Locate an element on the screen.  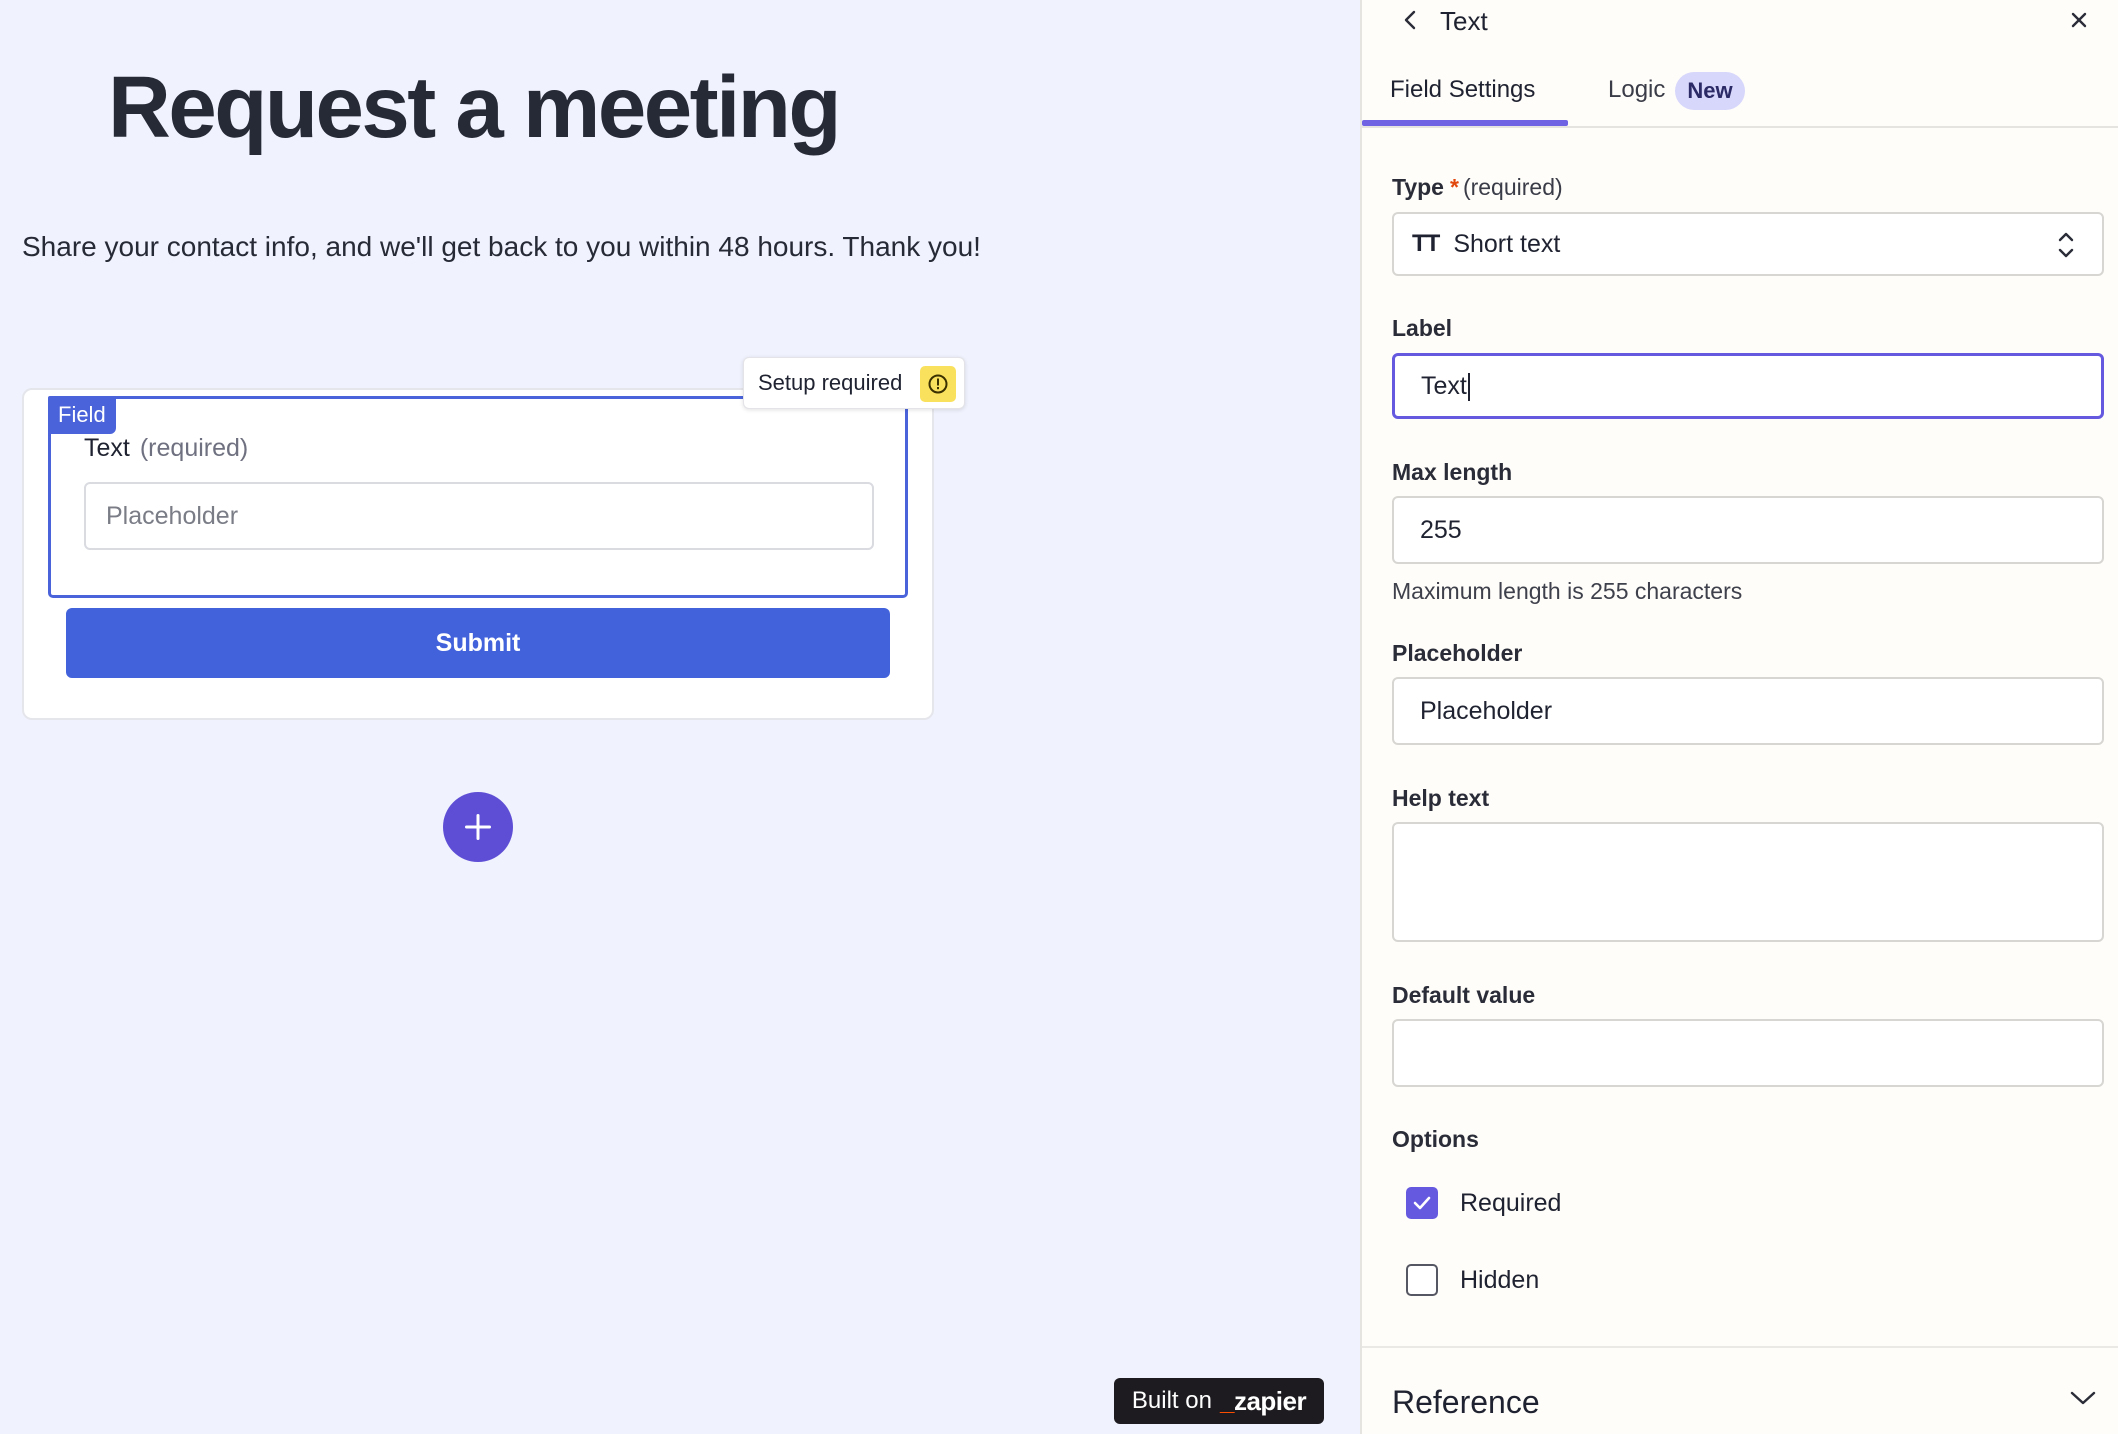
panel-header: Text is located at coordinates (1740, 21).